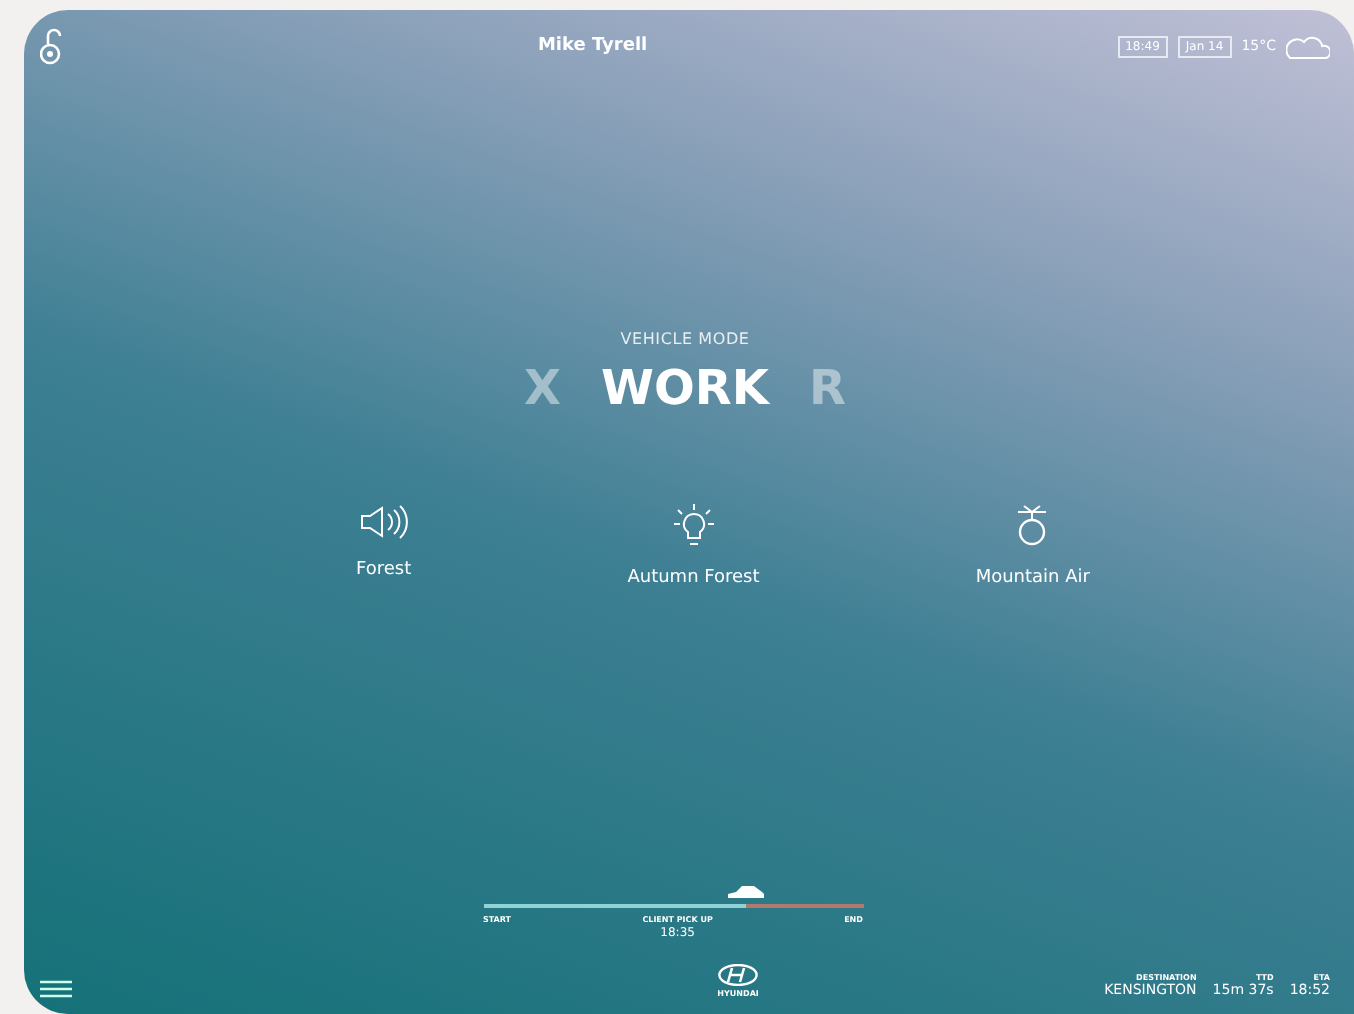 The width and height of the screenshot is (1354, 1014). I want to click on vehicle-mode-label: VEHICLE MODE, so click(685, 339).